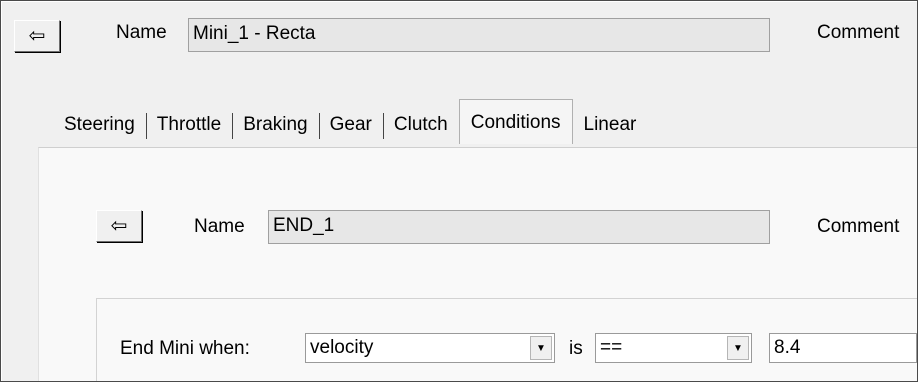 Image resolution: width=918 pixels, height=382 pixels. I want to click on is-label: is, so click(576, 348).